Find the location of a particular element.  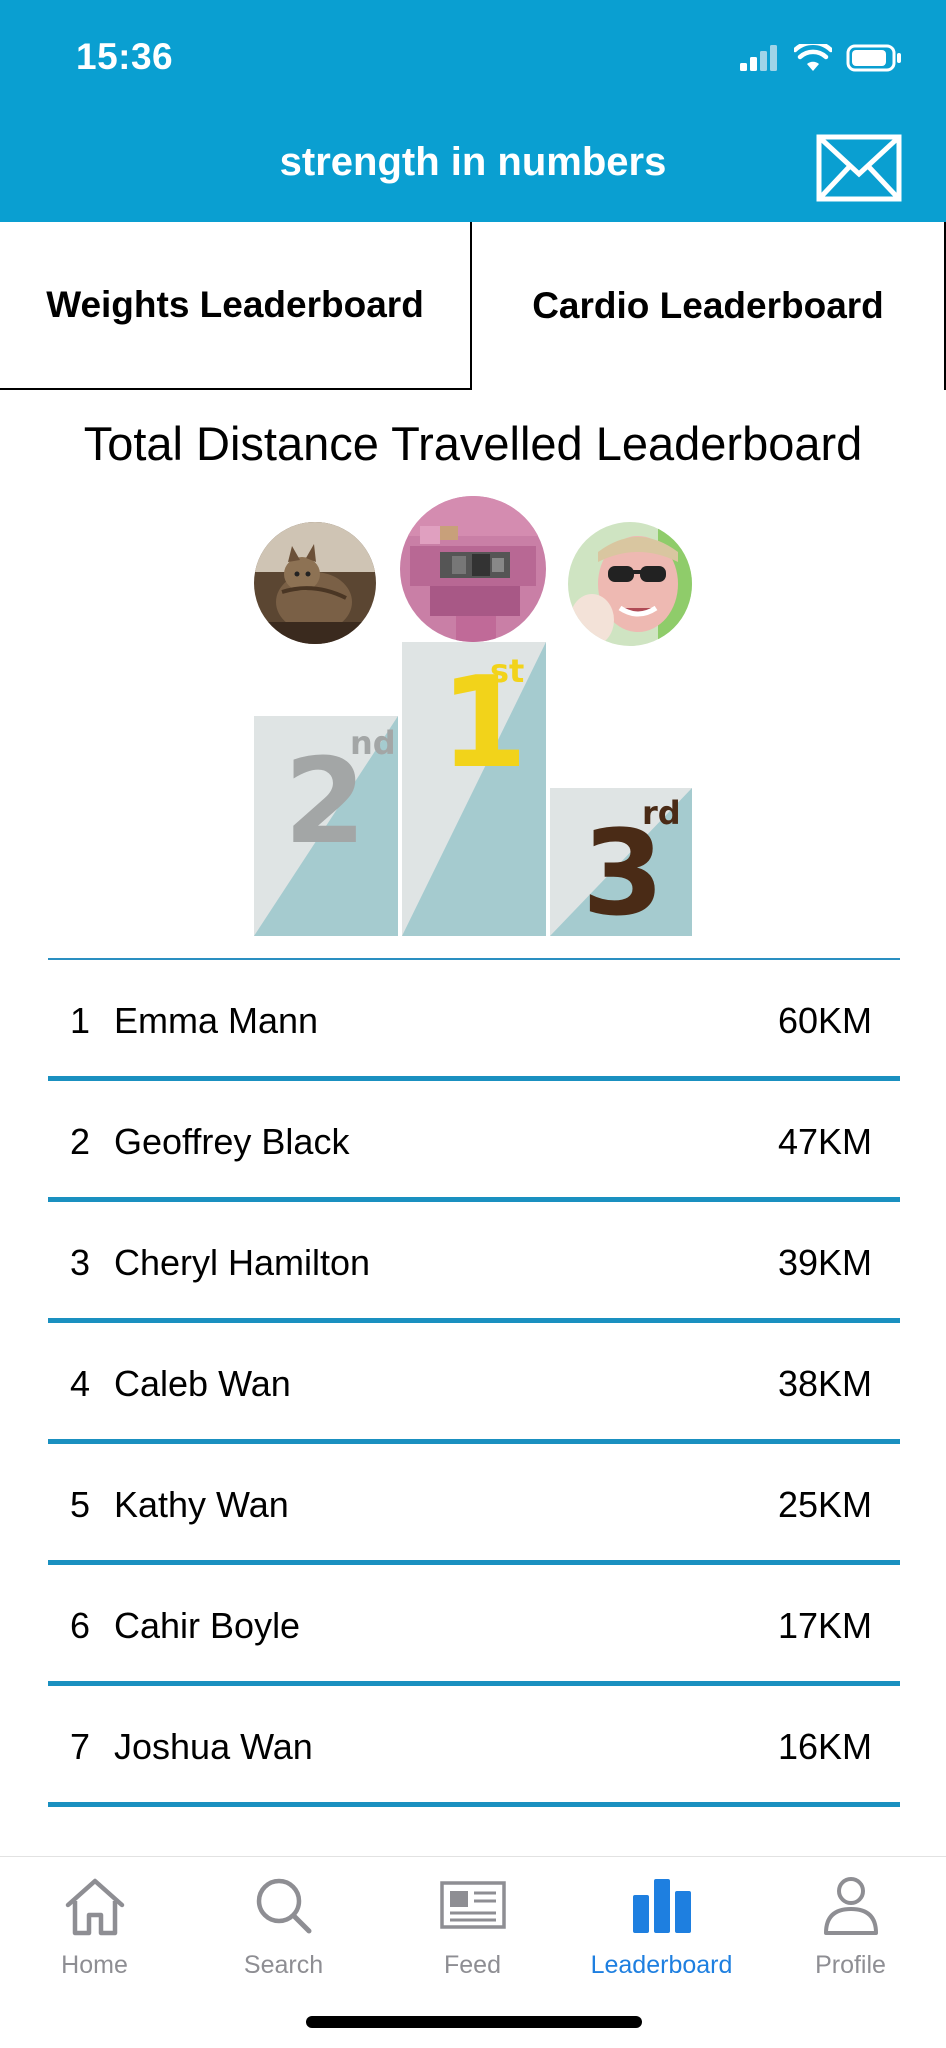

avatar-third-place is located at coordinates (630, 584).